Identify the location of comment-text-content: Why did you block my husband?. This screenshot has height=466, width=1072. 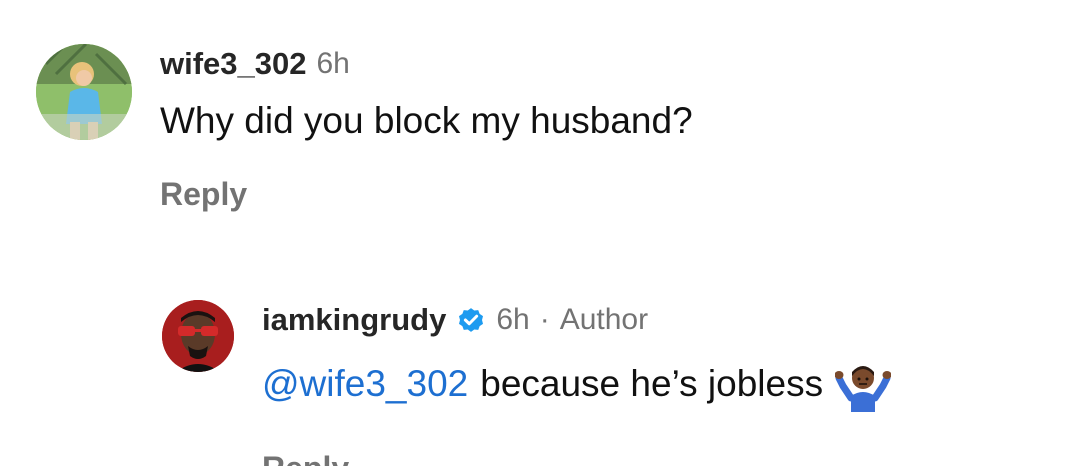
(426, 120).